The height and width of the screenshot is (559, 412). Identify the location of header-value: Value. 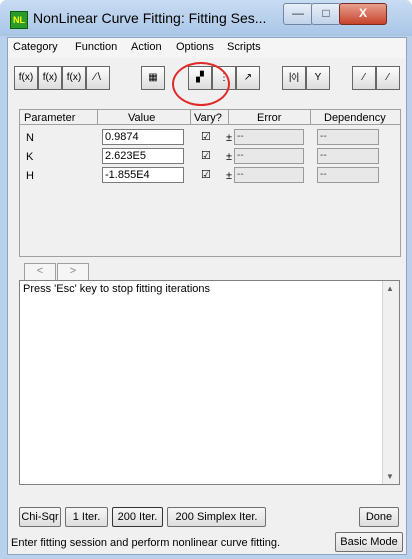
(142, 118).